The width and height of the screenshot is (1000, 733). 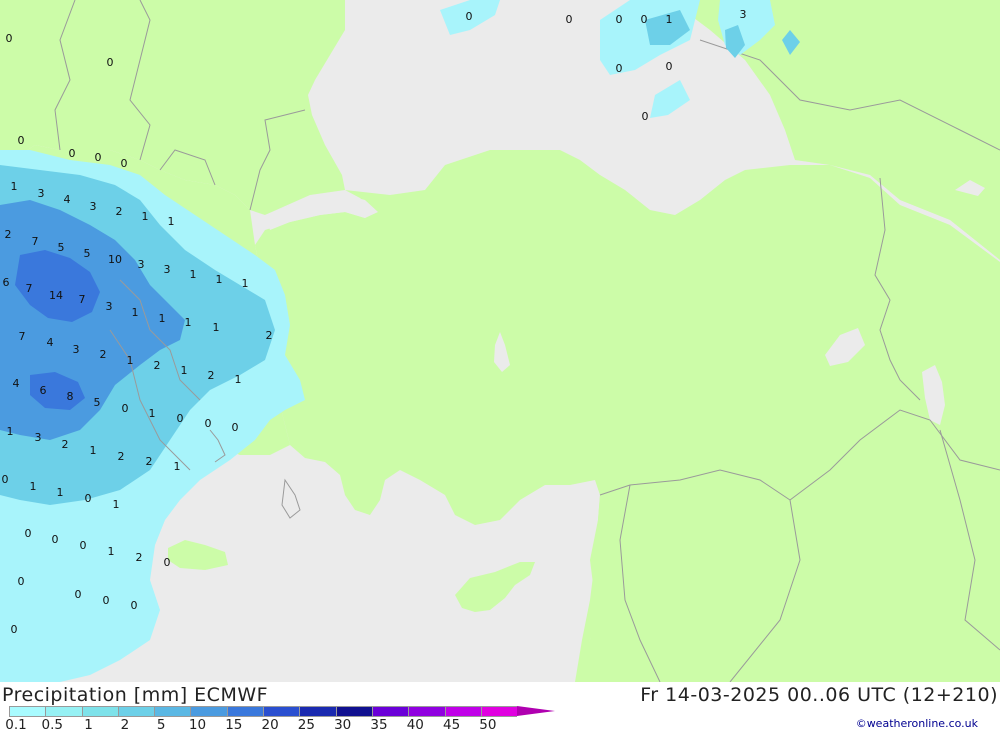 What do you see at coordinates (135, 695) in the screenshot?
I see `map-title: Precipitation [mm] ECMWF` at bounding box center [135, 695].